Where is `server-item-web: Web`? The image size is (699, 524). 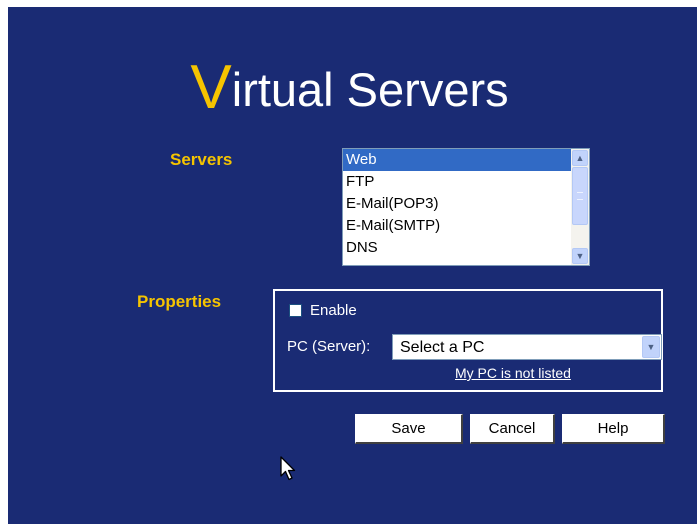
server-item-web: Web is located at coordinates (457, 160).